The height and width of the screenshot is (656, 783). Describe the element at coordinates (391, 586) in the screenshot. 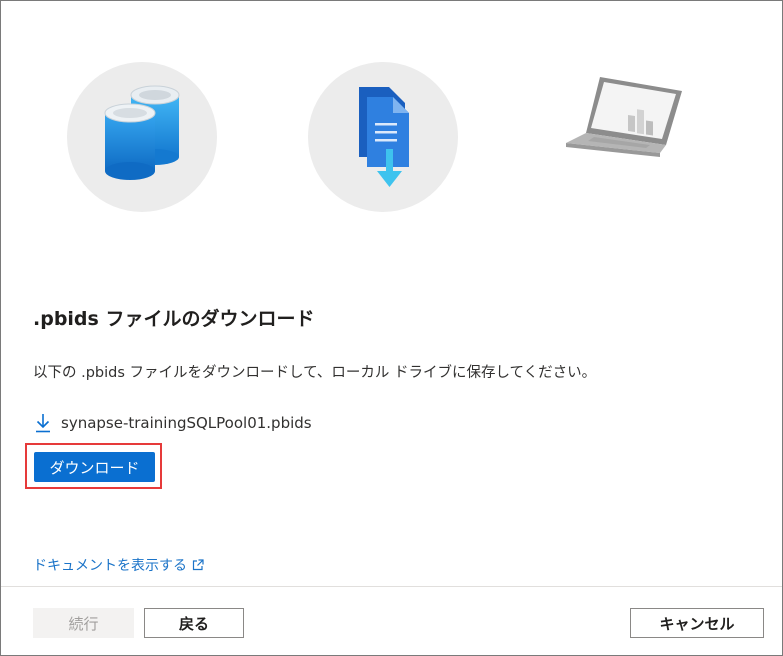

I see `footer-divider` at that location.